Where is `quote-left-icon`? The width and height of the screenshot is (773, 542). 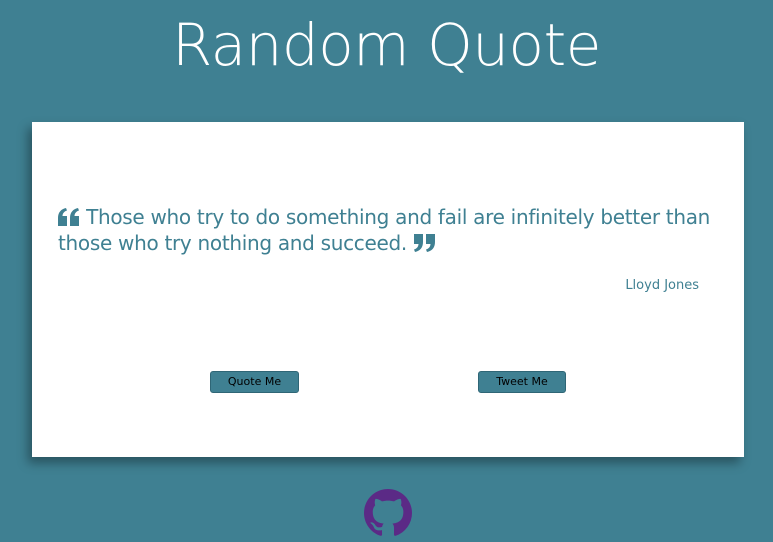
quote-left-icon is located at coordinates (69, 217).